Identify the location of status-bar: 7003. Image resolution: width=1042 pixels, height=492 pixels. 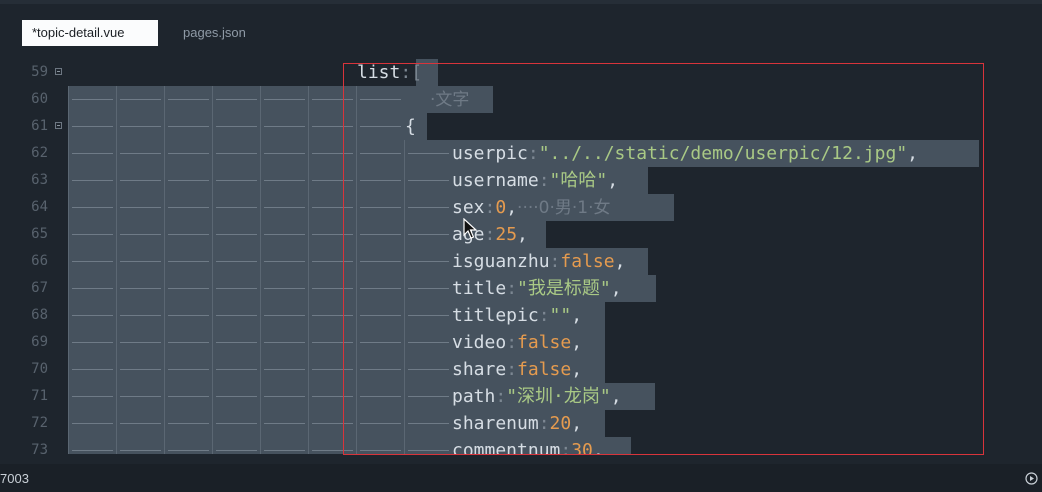
(521, 478).